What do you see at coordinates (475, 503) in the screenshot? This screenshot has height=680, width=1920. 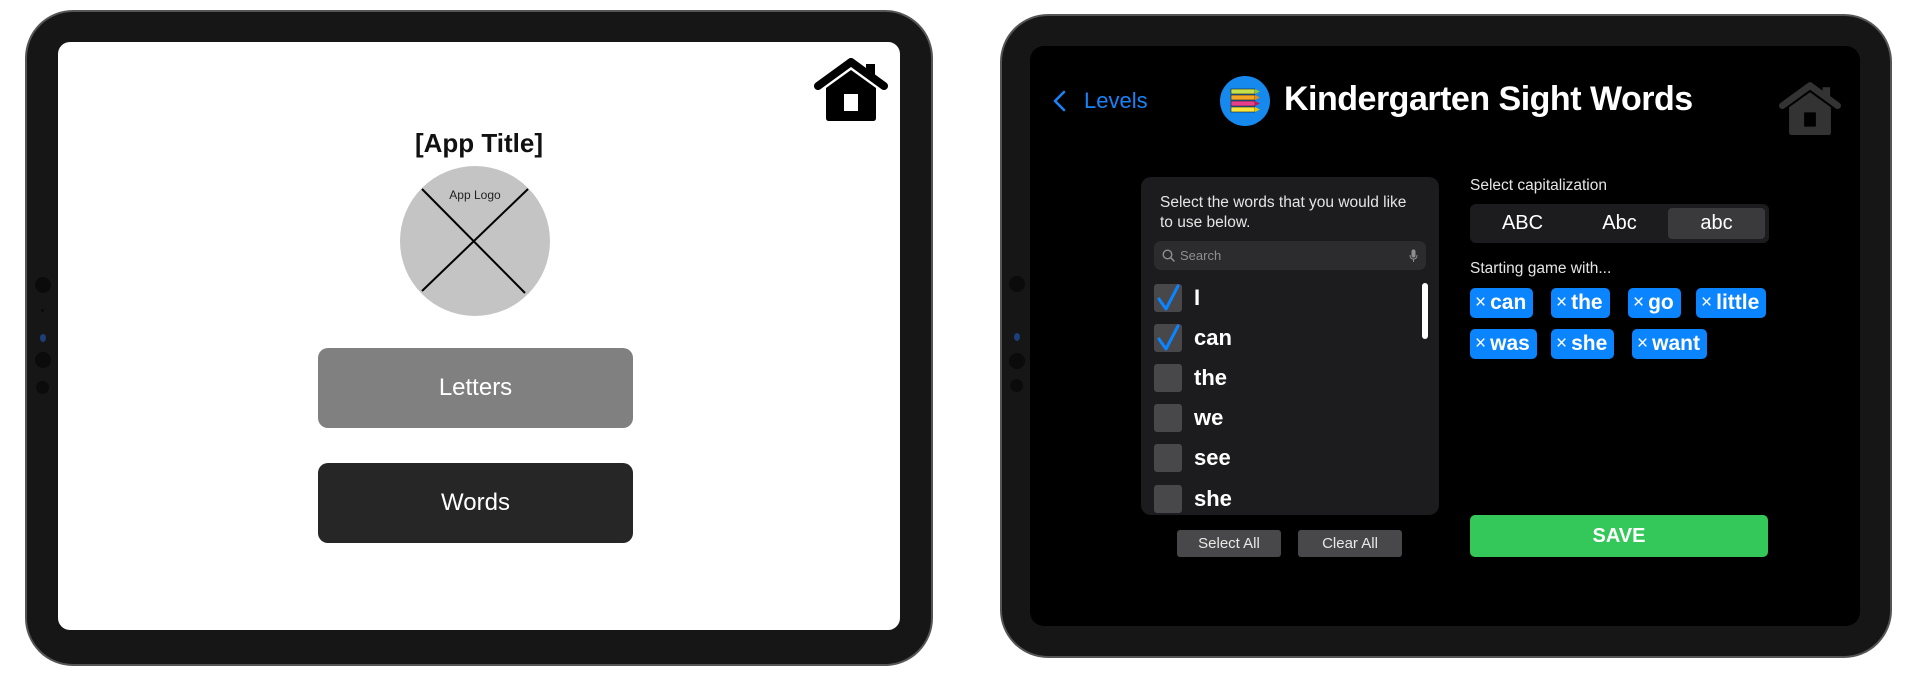 I see `words-button: Words` at bounding box center [475, 503].